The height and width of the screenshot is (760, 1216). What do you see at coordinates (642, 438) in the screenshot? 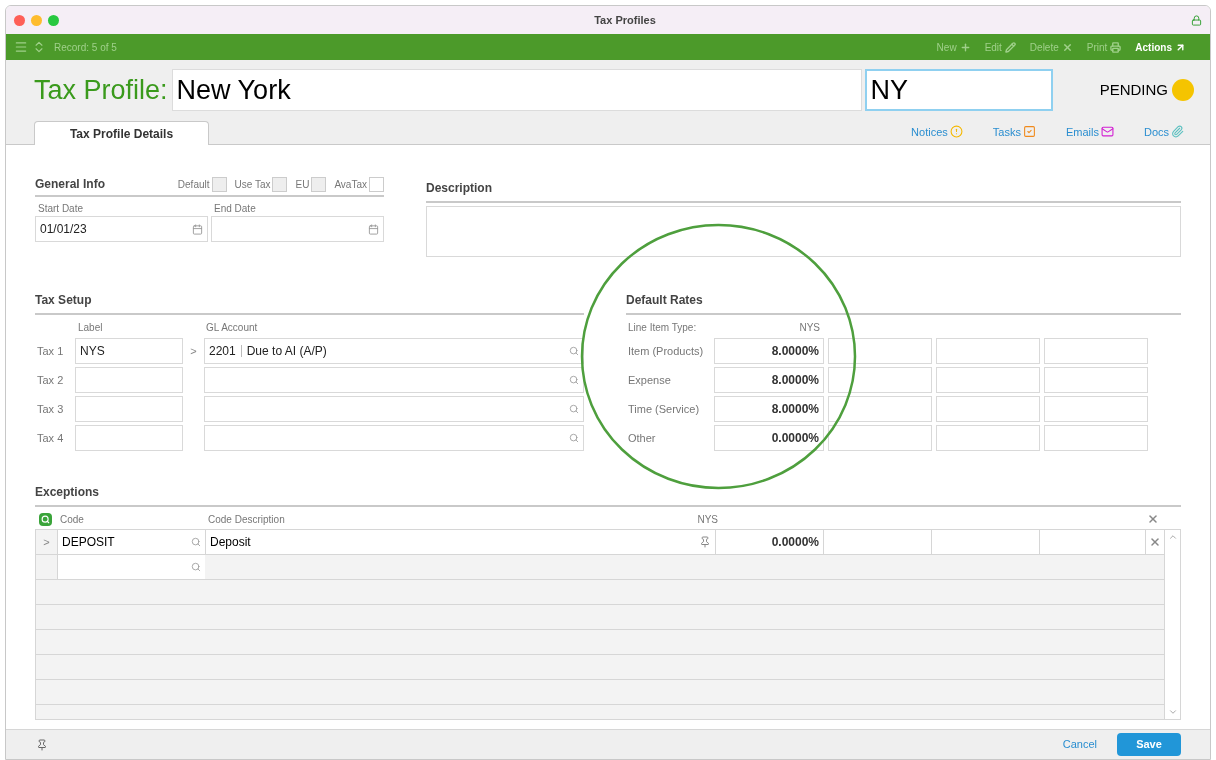
I see `line-item-type: Other` at bounding box center [642, 438].